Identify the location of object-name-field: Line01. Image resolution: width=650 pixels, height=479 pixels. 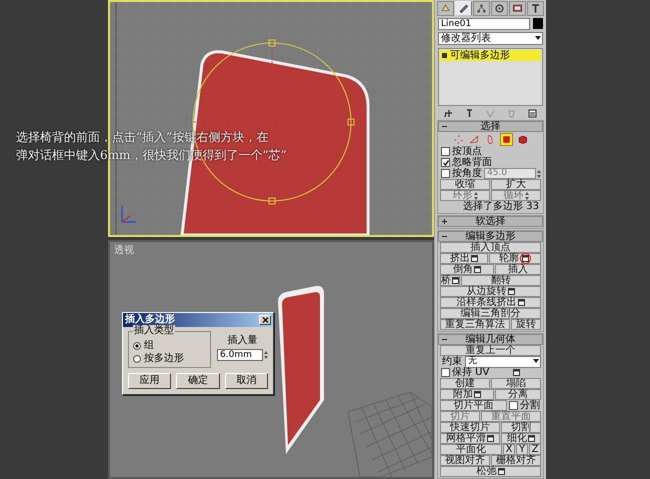
(484, 24).